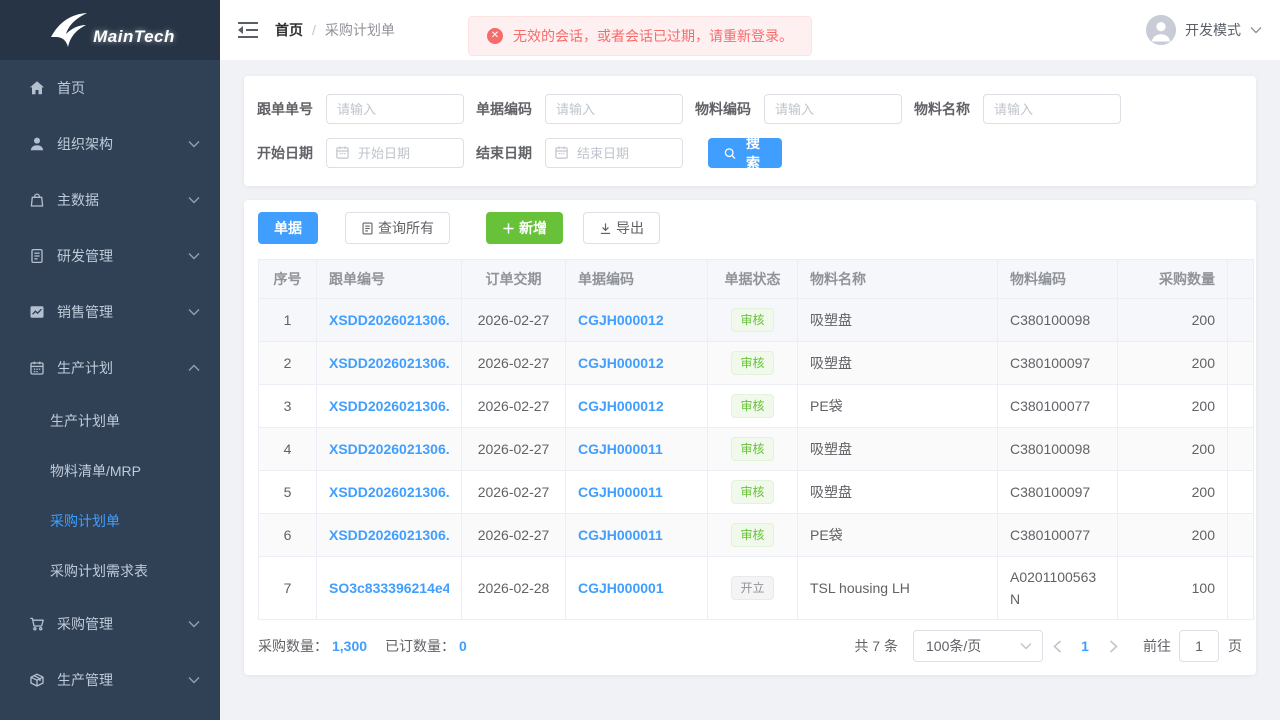  Describe the element at coordinates (395, 109) in the screenshot. I see `order-no-input` at that location.